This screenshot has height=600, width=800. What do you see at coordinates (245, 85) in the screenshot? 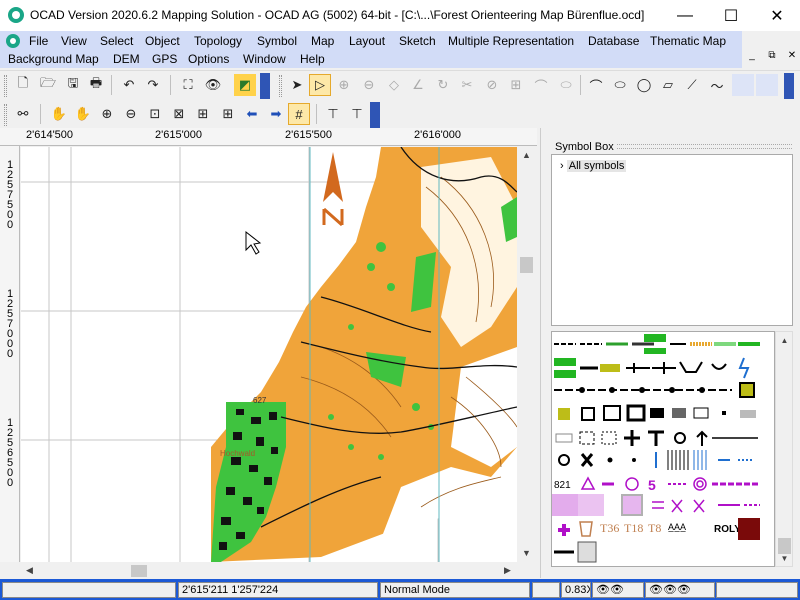
I see `layers-icon: ◩` at bounding box center [245, 85].